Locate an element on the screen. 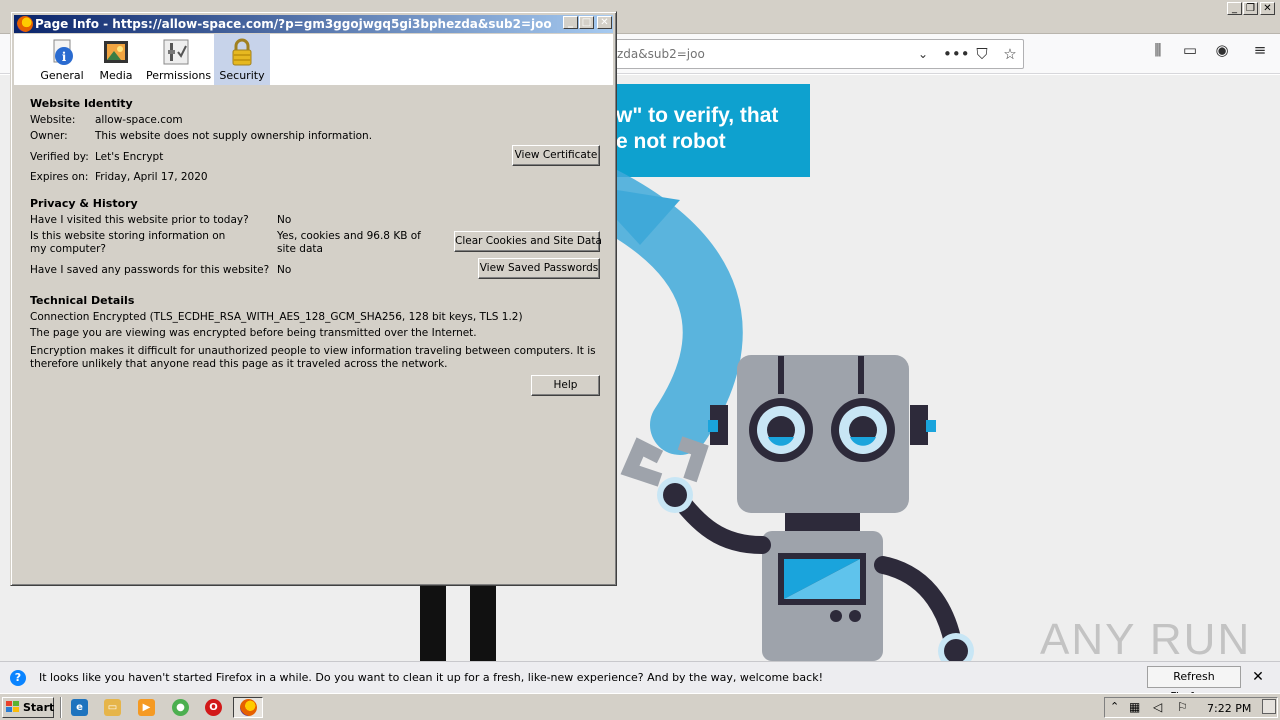  internet-explorer-icon: e is located at coordinates (79, 707).